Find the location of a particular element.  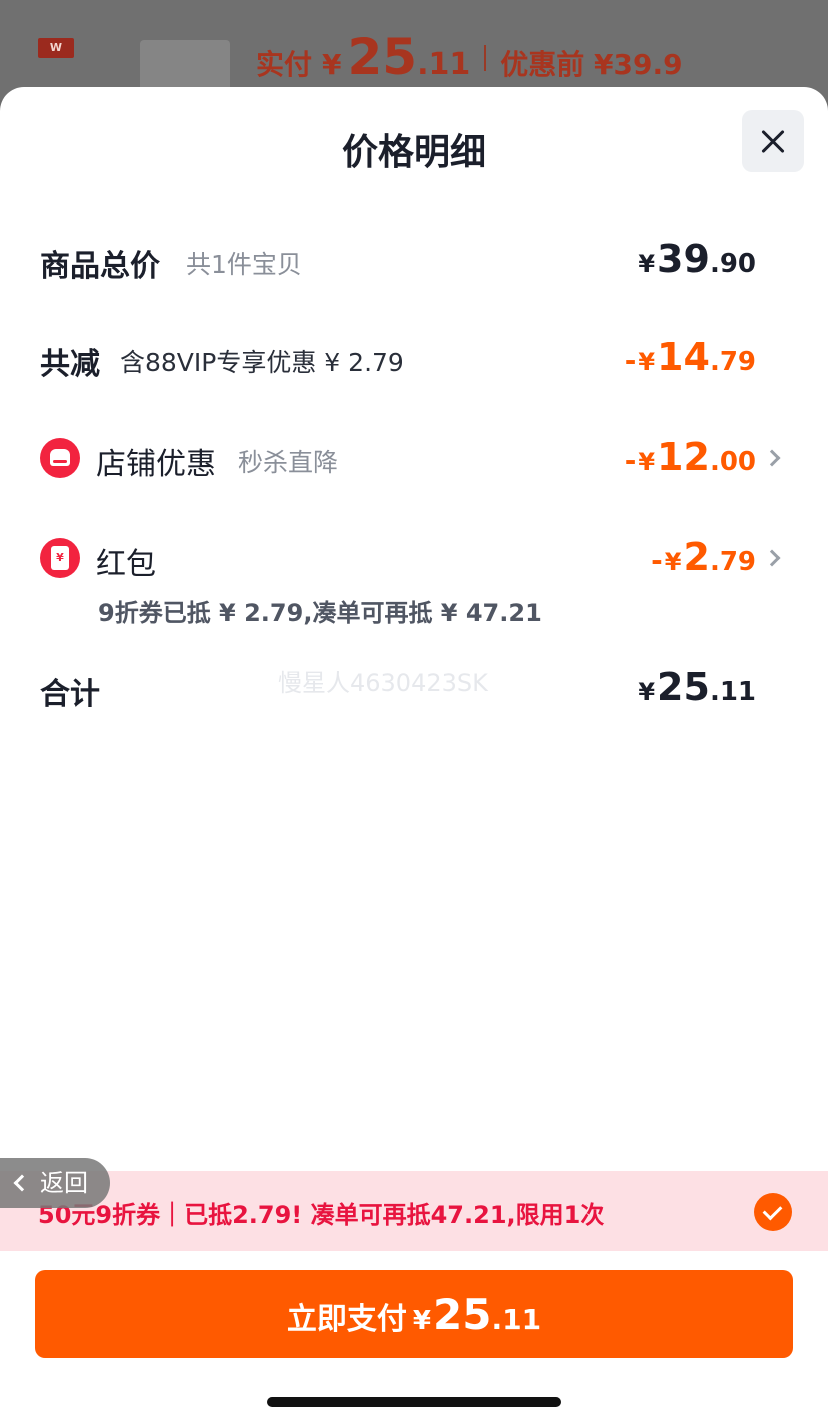

coupon-text: 50元9折券｜已抵2.79! 凑单可再抵47.21,限用1次 is located at coordinates (321, 1215).